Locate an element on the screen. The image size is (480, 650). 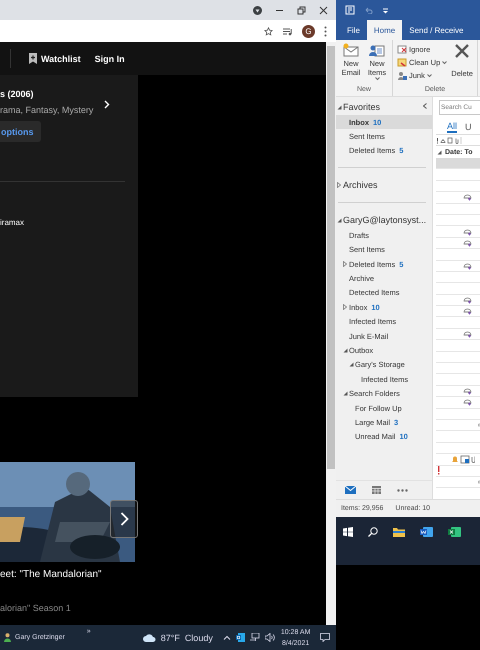
menu-icon is located at coordinates (325, 31).